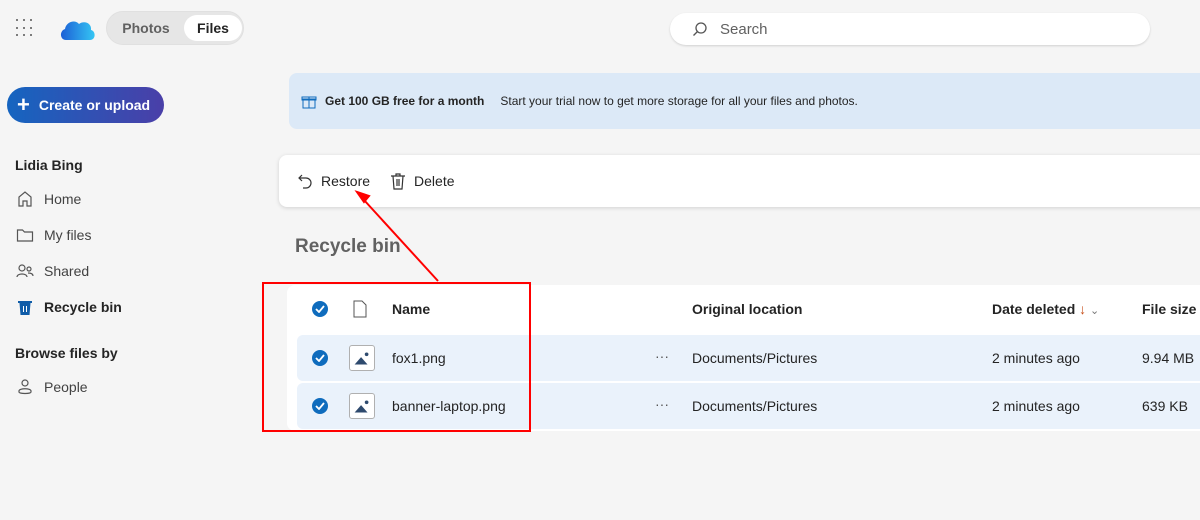 This screenshot has width=1200, height=520. I want to click on column-label: Date deleted, so click(1034, 309).